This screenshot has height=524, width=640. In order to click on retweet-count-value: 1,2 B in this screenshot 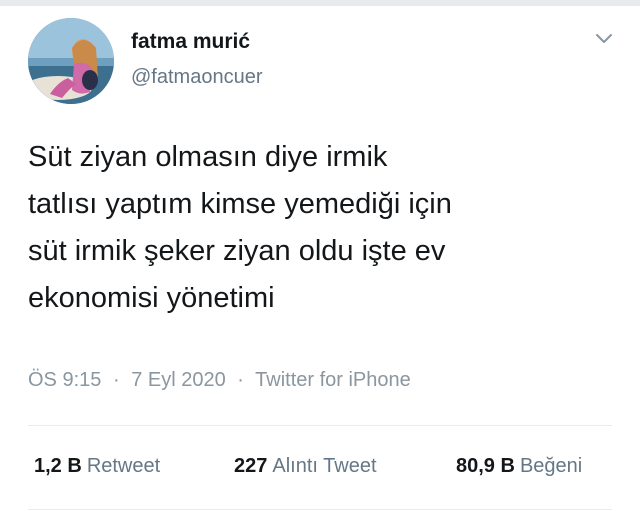, I will do `click(58, 466)`.